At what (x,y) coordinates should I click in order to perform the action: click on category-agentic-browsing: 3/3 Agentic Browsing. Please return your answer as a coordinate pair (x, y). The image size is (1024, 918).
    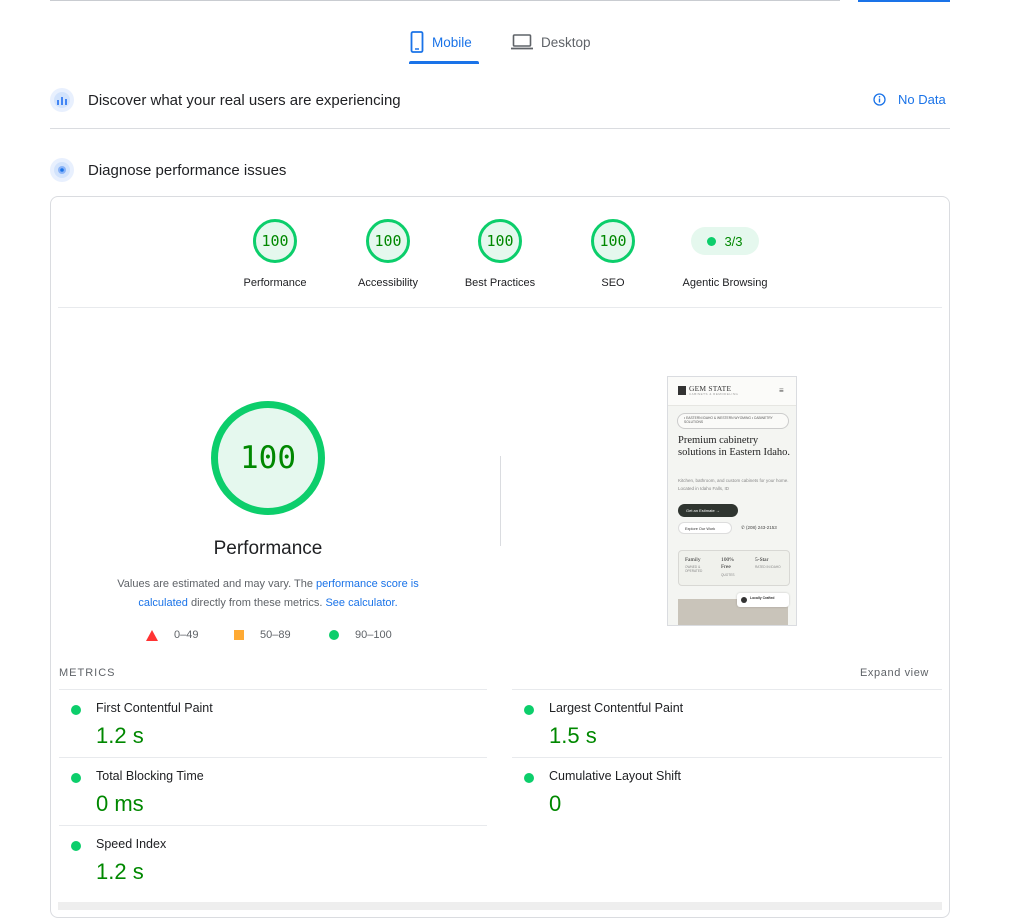
    Looking at the image, I should click on (725, 254).